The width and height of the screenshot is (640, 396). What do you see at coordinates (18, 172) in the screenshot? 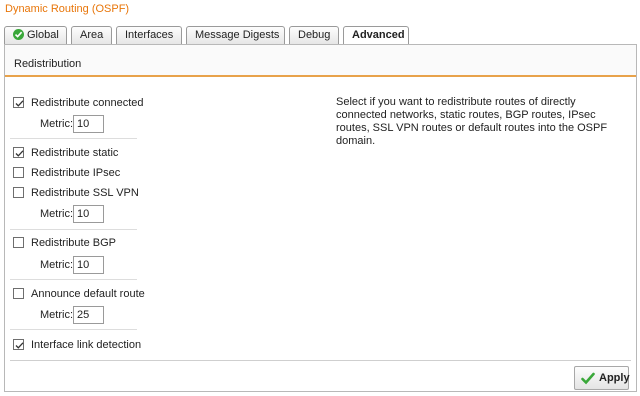
I see `redistribute-ipsec-checkbox` at bounding box center [18, 172].